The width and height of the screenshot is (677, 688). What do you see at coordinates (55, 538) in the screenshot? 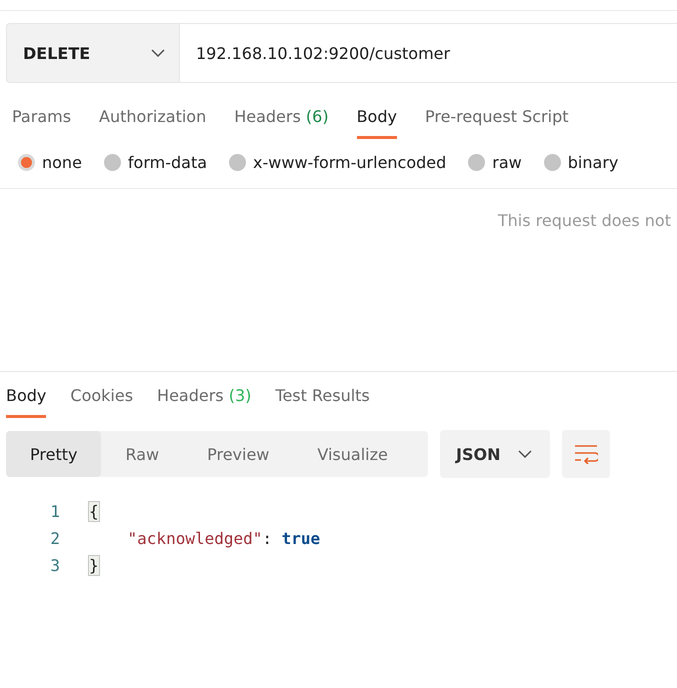
I see `line-number: 2` at bounding box center [55, 538].